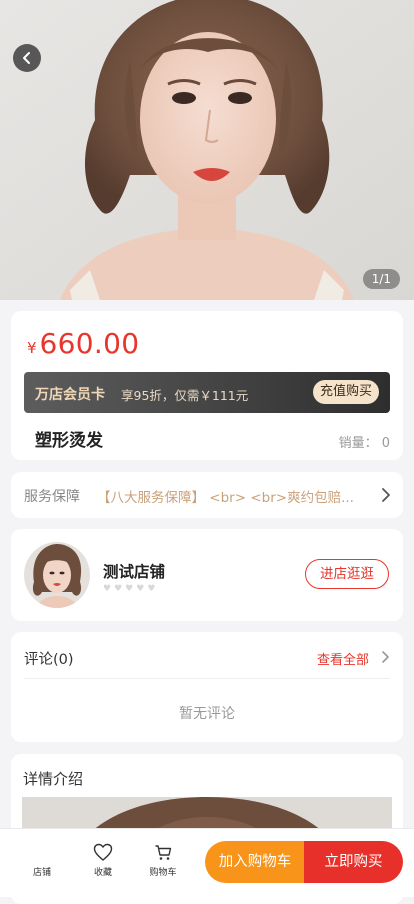  I want to click on shop-rating-stars: ♥ ♥ ♥ ♥ ♥, so click(129, 589).